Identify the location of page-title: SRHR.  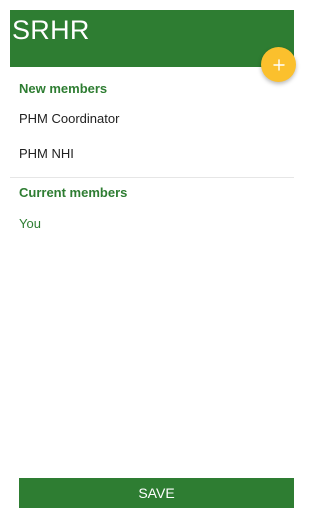
(51, 30).